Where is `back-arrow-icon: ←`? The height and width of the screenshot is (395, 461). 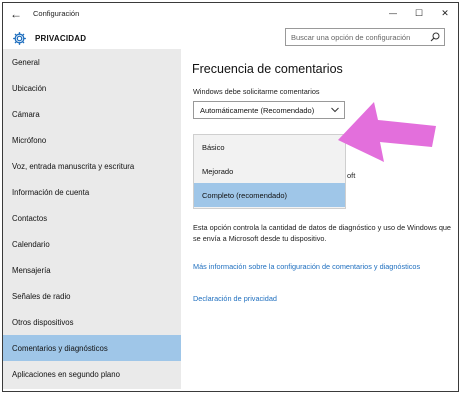
back-arrow-icon: ← is located at coordinates (16, 13).